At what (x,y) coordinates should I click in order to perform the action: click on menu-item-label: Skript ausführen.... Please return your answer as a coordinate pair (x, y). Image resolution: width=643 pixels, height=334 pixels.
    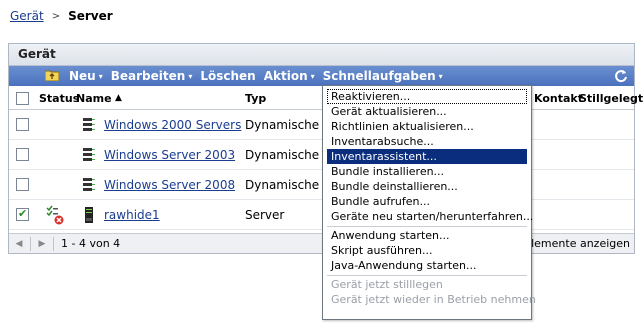
    Looking at the image, I should click on (382, 250).